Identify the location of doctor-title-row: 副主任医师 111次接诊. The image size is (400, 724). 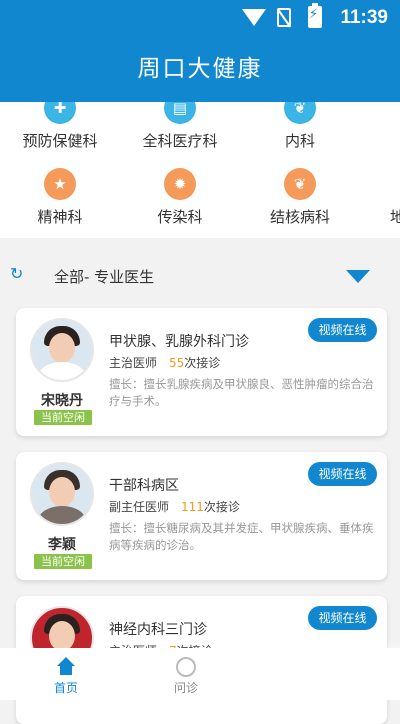
(174, 506).